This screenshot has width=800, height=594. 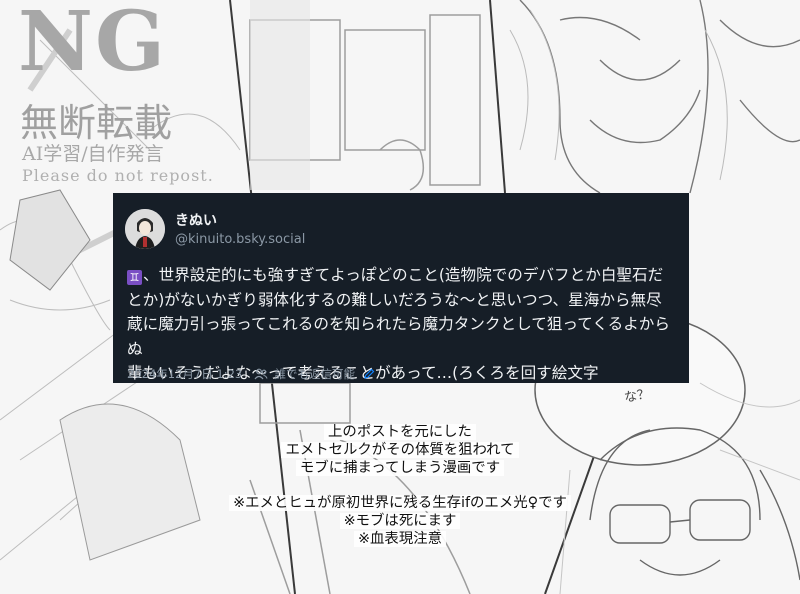 I want to click on gemini-emoji-icon: ♊, so click(x=134, y=277).